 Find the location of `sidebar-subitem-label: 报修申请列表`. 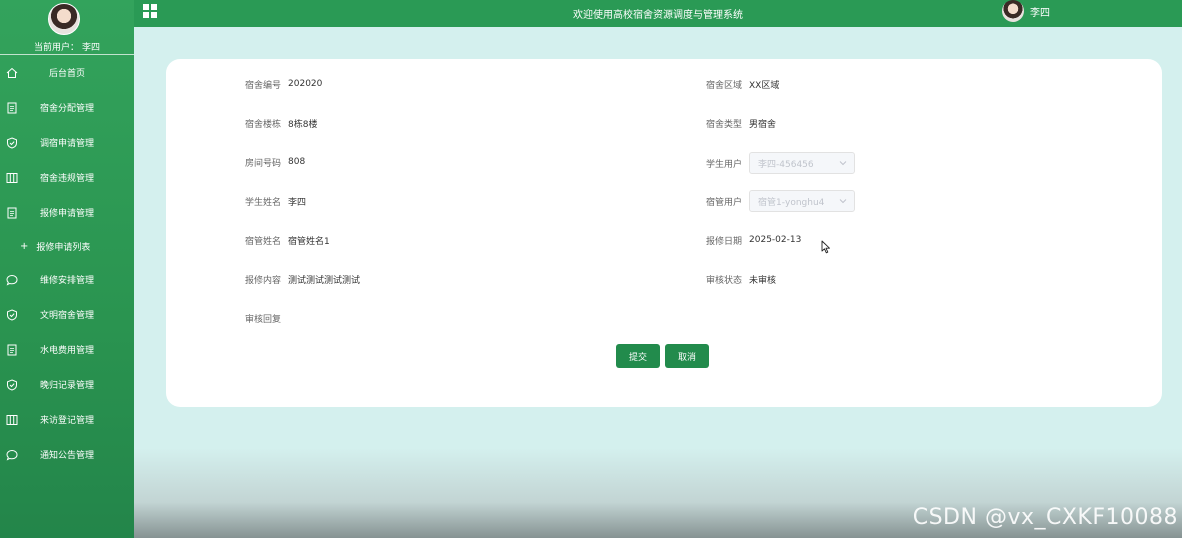

sidebar-subitem-label: 报修申请列表 is located at coordinates (63, 247).